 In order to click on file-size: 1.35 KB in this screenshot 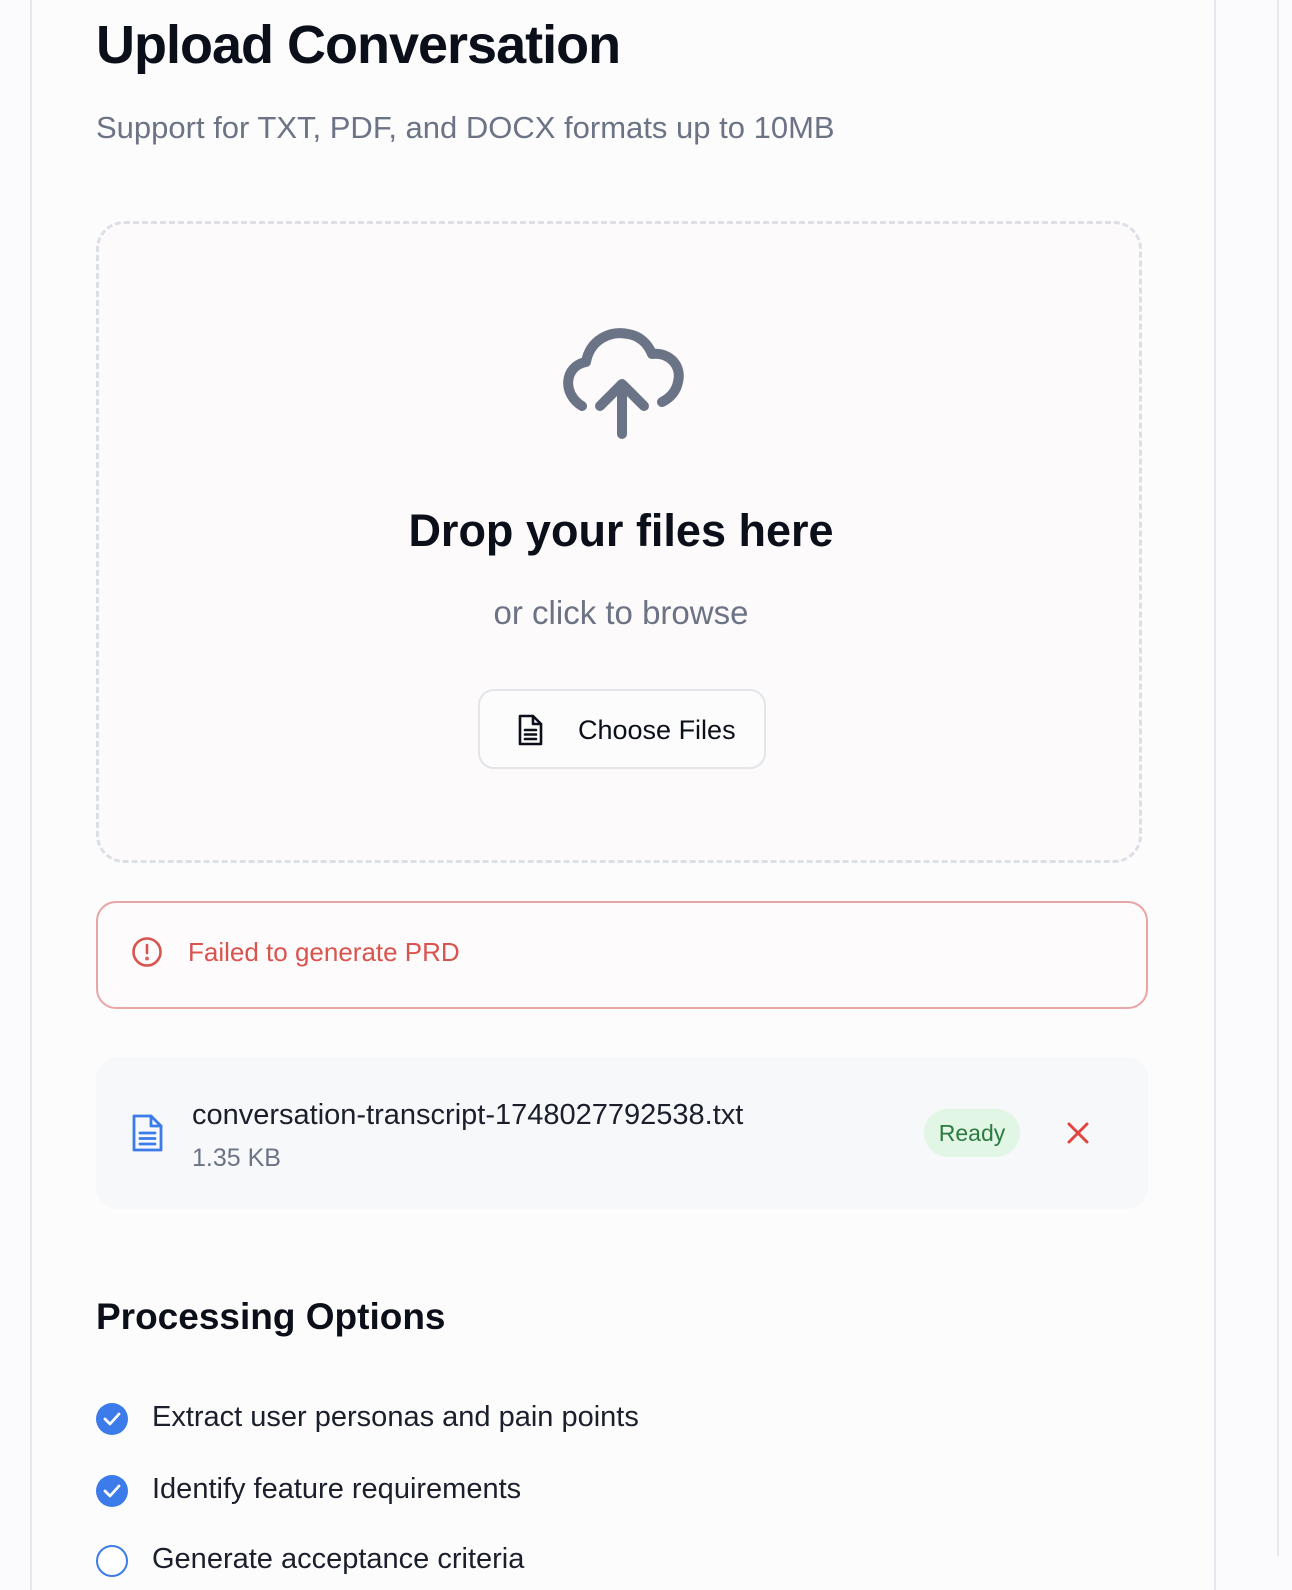, I will do `click(236, 1158)`.